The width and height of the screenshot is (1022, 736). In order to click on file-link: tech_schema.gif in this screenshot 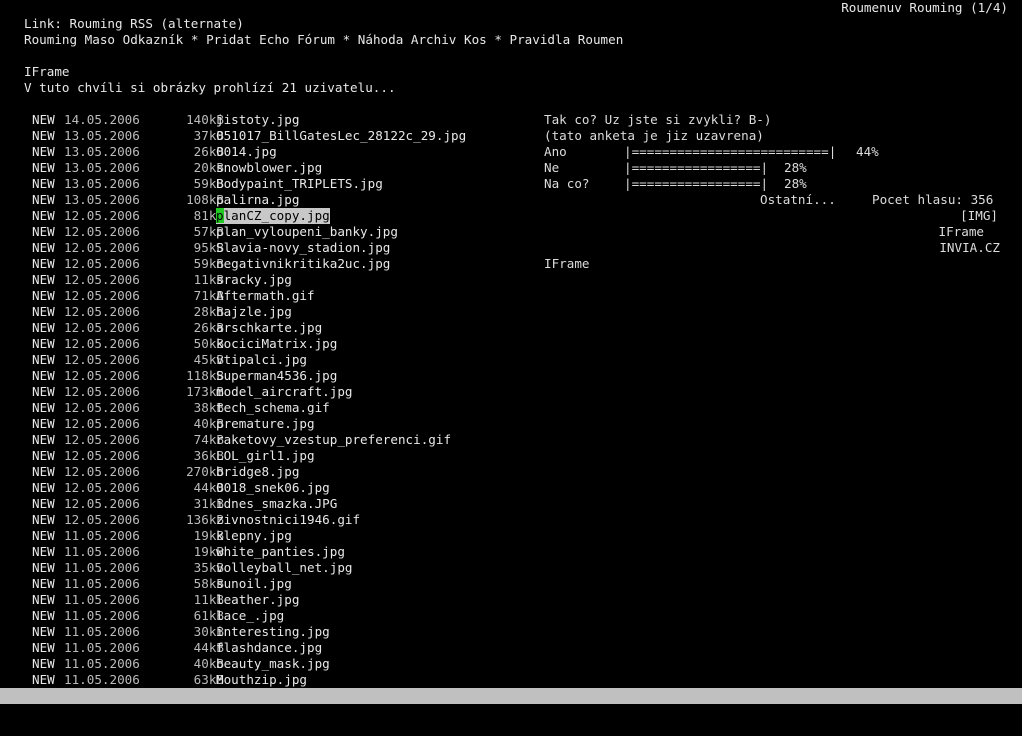, I will do `click(273, 408)`.